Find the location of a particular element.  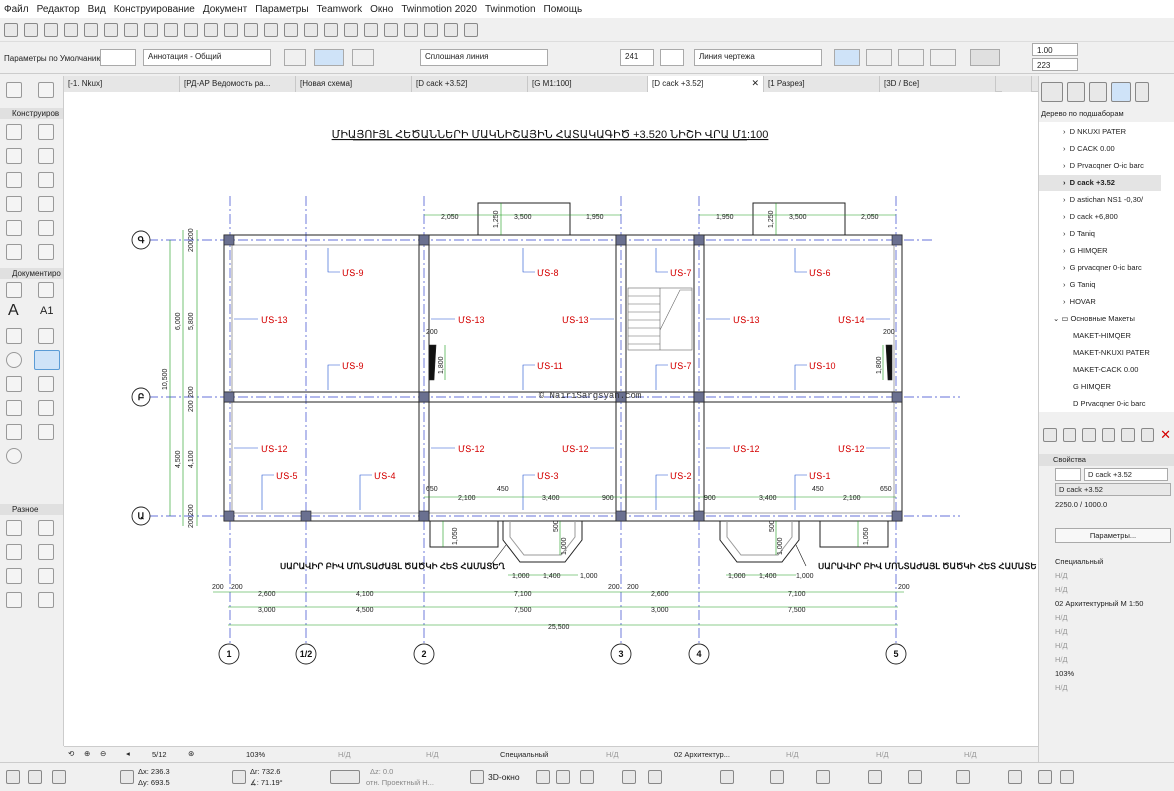

tab-section-1: [1 Разрез] is located at coordinates (822, 84).